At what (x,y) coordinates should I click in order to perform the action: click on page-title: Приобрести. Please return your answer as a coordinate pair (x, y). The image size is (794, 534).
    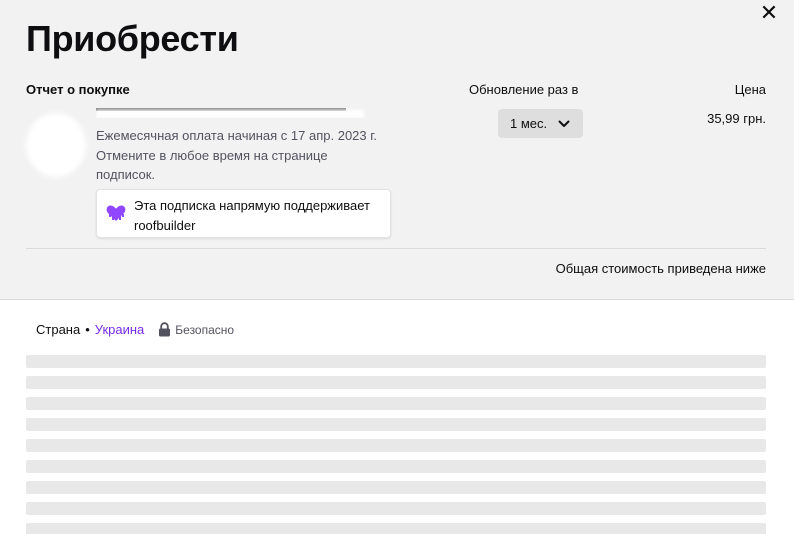
    Looking at the image, I should click on (132, 38).